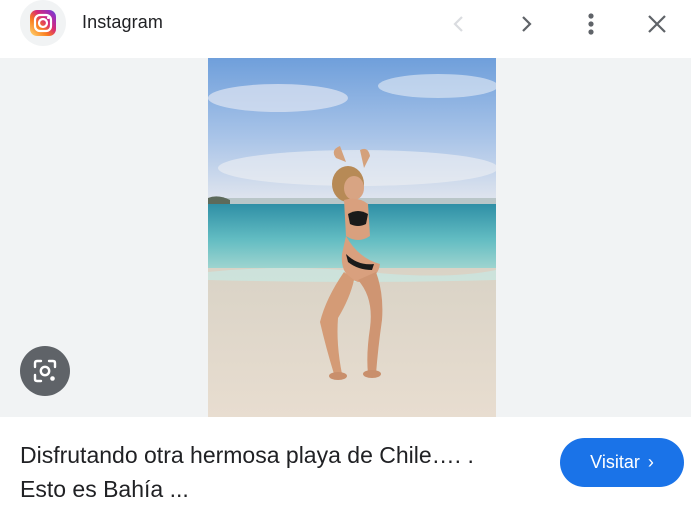  I want to click on next-icon, so click(526, 24).